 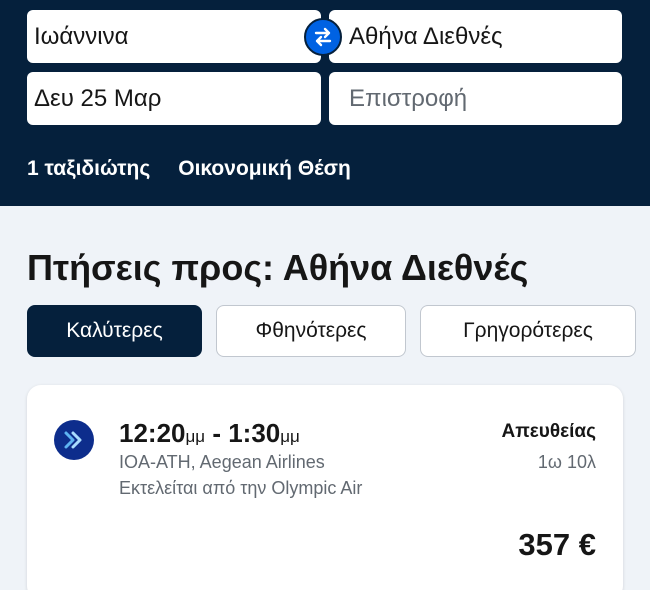 What do you see at coordinates (241, 488) in the screenshot?
I see `operated-by: Εκτελείται από την Olympic Air` at bounding box center [241, 488].